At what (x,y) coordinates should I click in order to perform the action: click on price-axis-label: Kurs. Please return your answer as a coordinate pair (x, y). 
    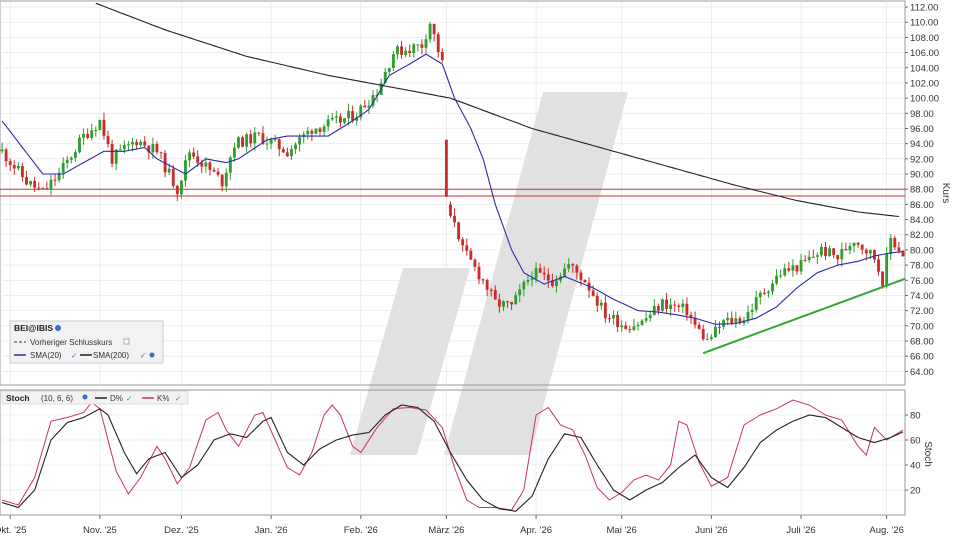
    Looking at the image, I should click on (945, 193).